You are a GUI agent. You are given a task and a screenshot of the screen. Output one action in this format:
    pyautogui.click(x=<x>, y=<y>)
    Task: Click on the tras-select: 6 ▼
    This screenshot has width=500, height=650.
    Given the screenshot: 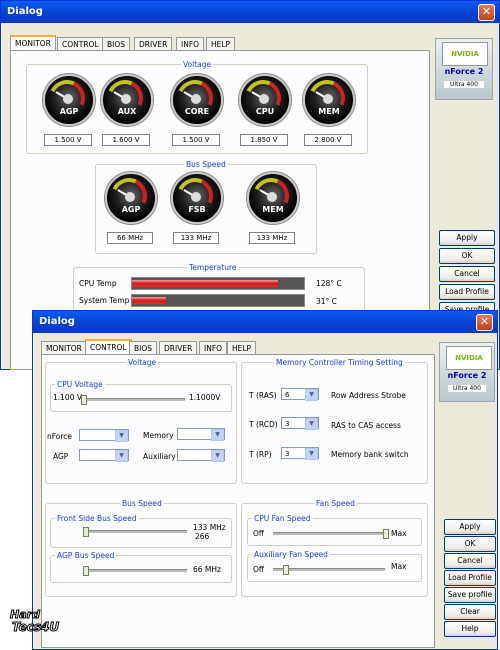 What is the action you would take?
    pyautogui.click(x=300, y=394)
    